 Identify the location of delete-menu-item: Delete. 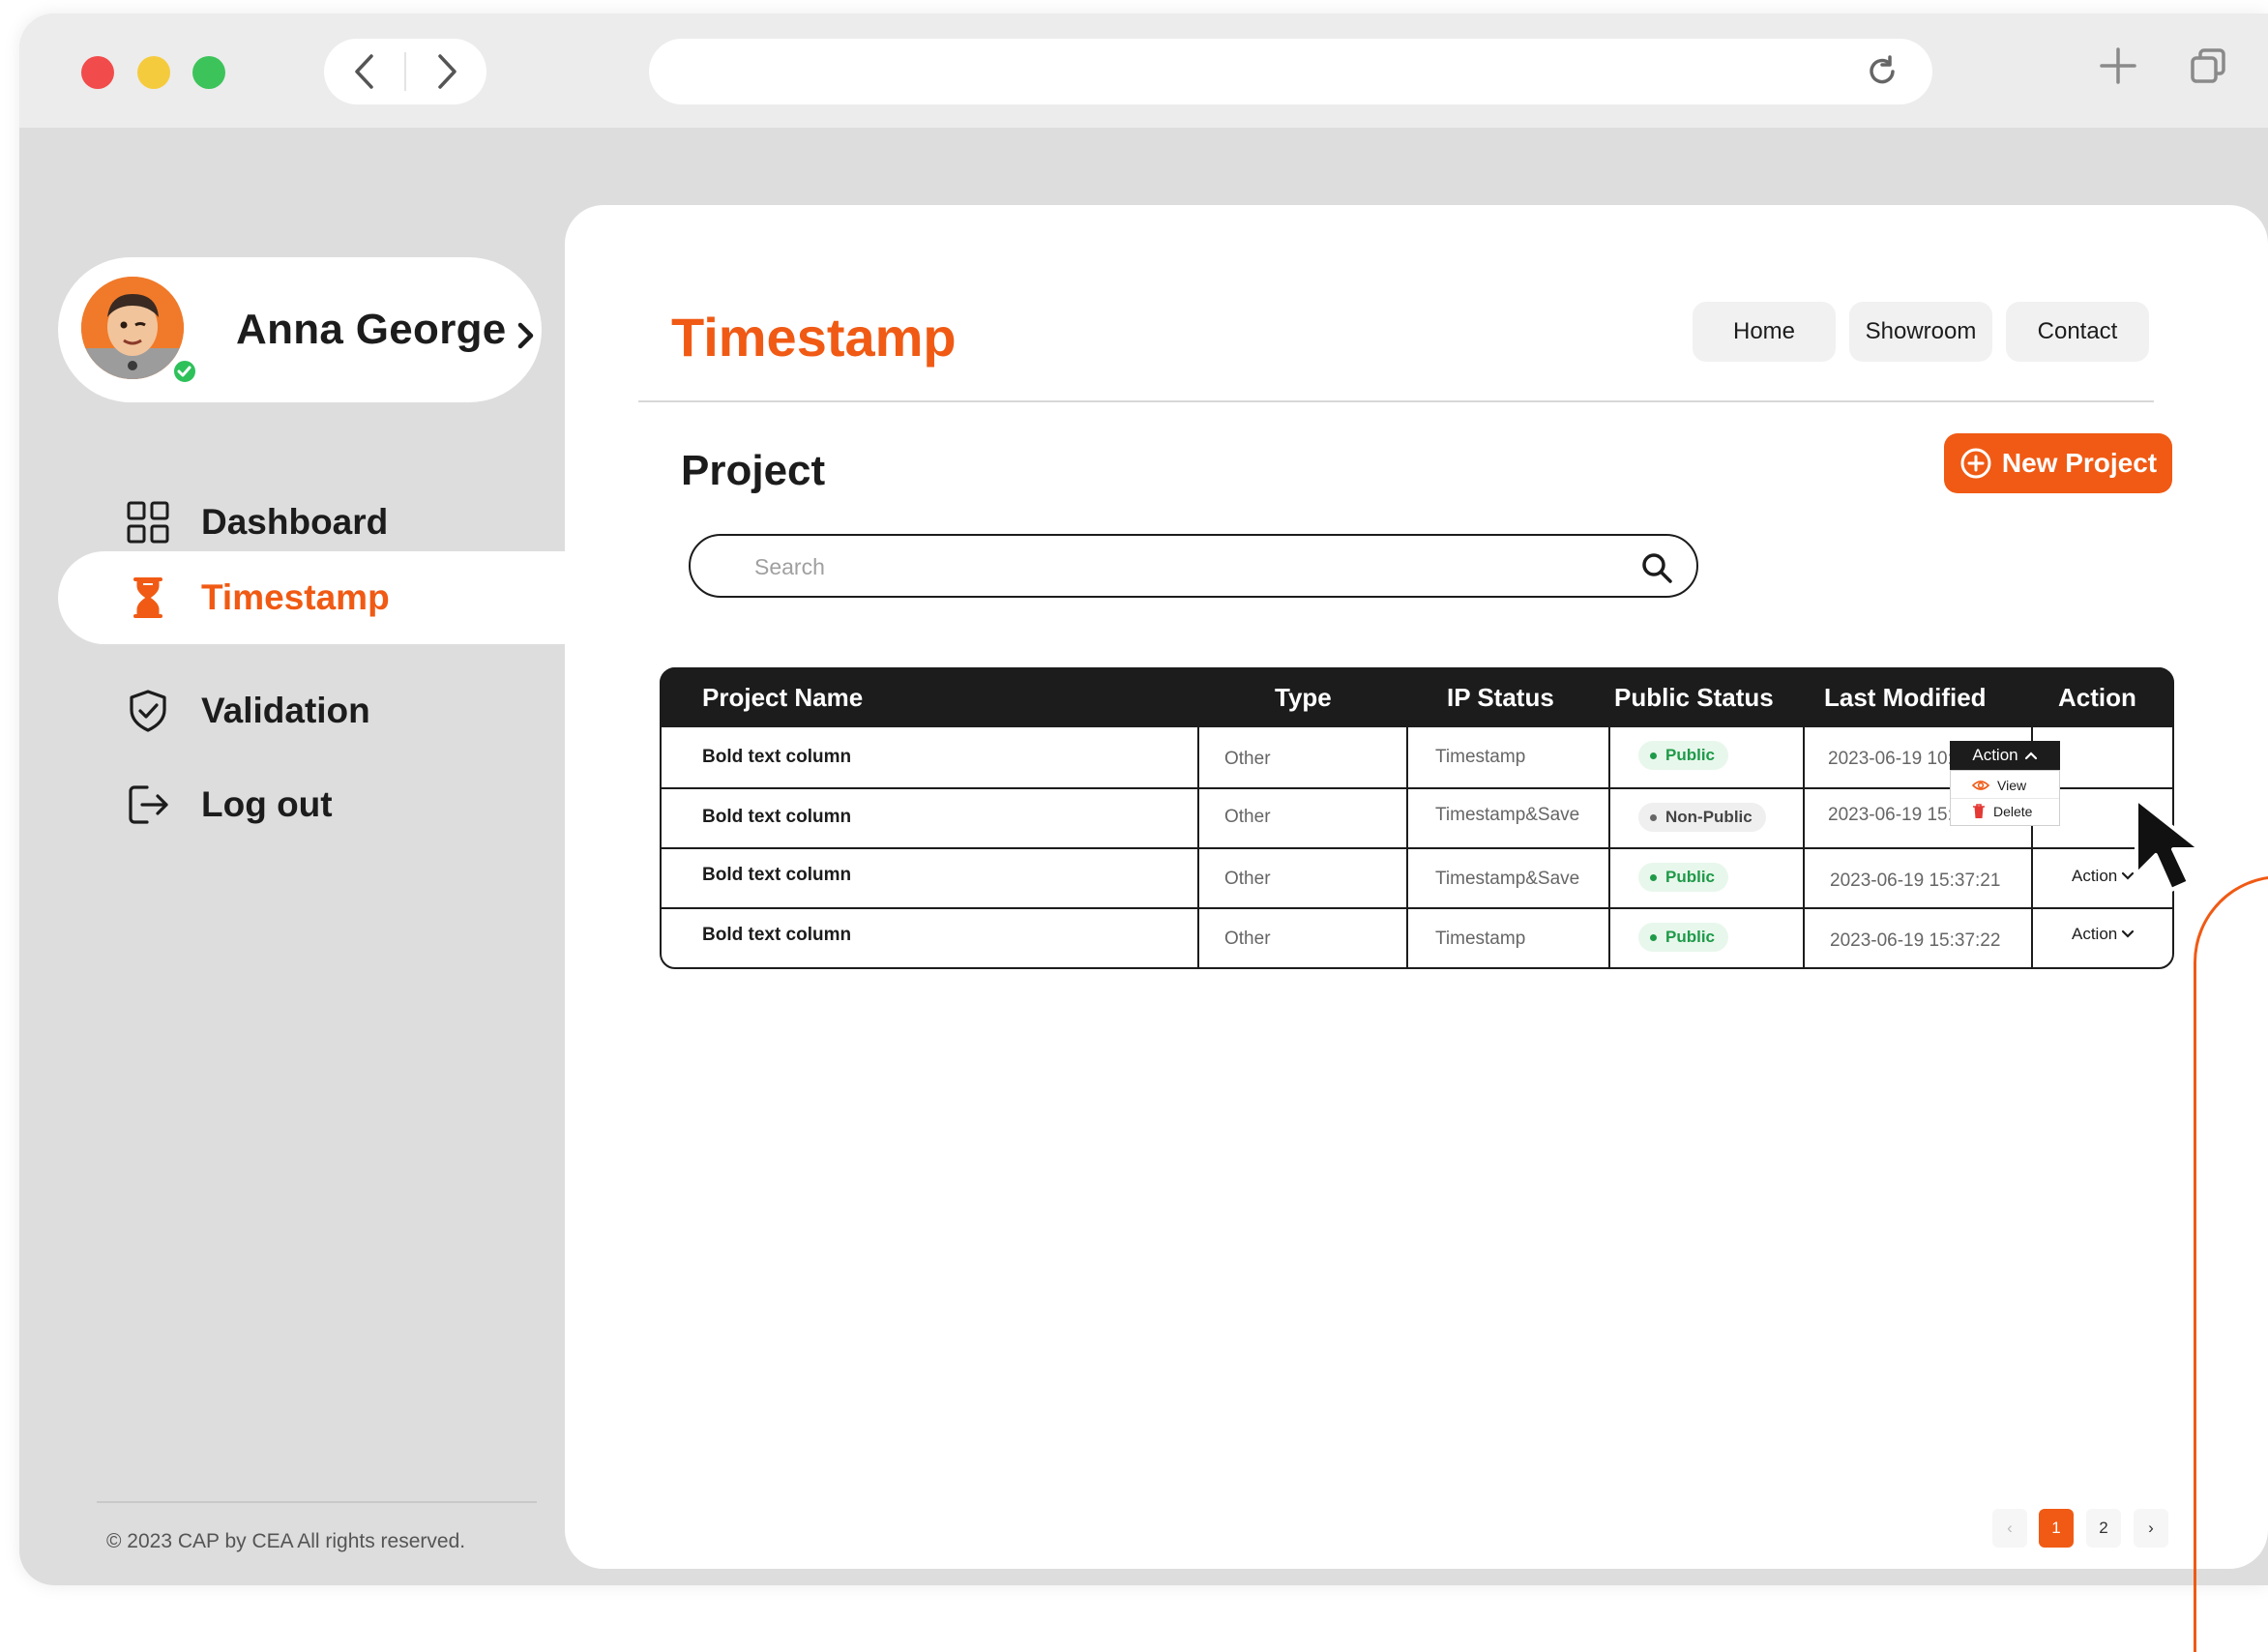
(2005, 811).